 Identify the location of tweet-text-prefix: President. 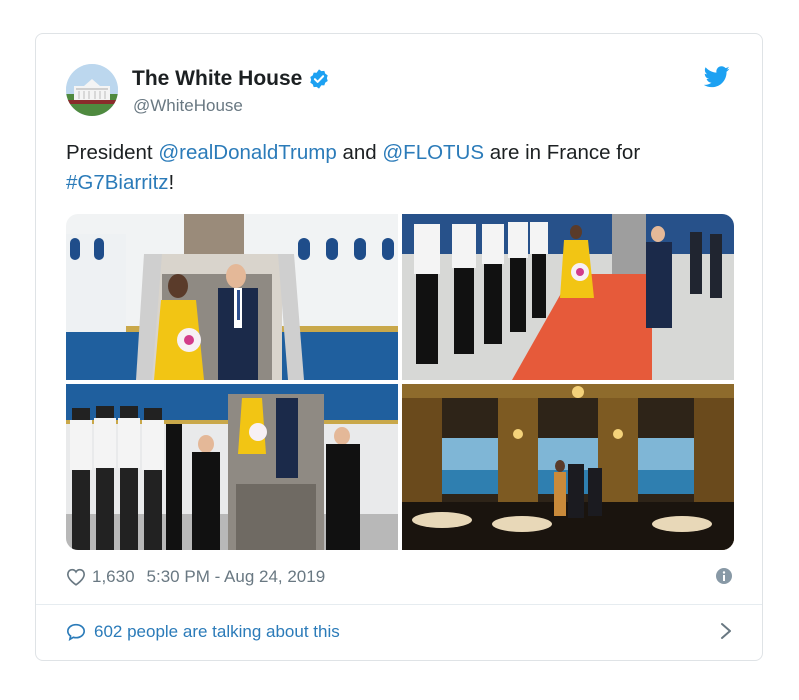
(112, 152).